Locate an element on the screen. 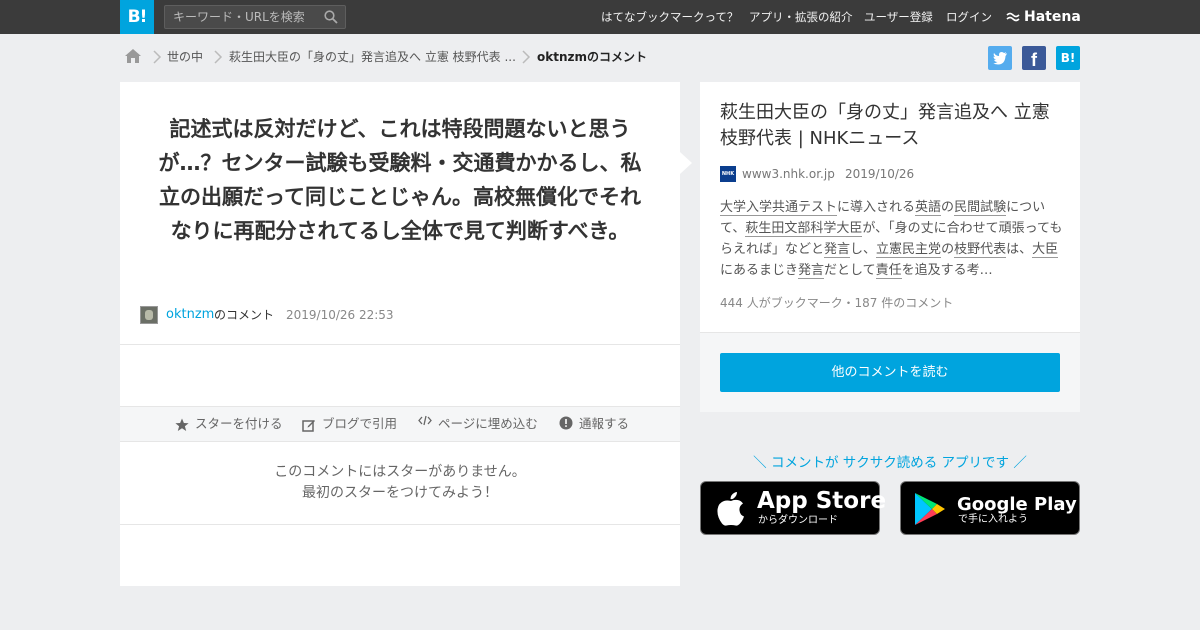  code-icon is located at coordinates (425, 420).